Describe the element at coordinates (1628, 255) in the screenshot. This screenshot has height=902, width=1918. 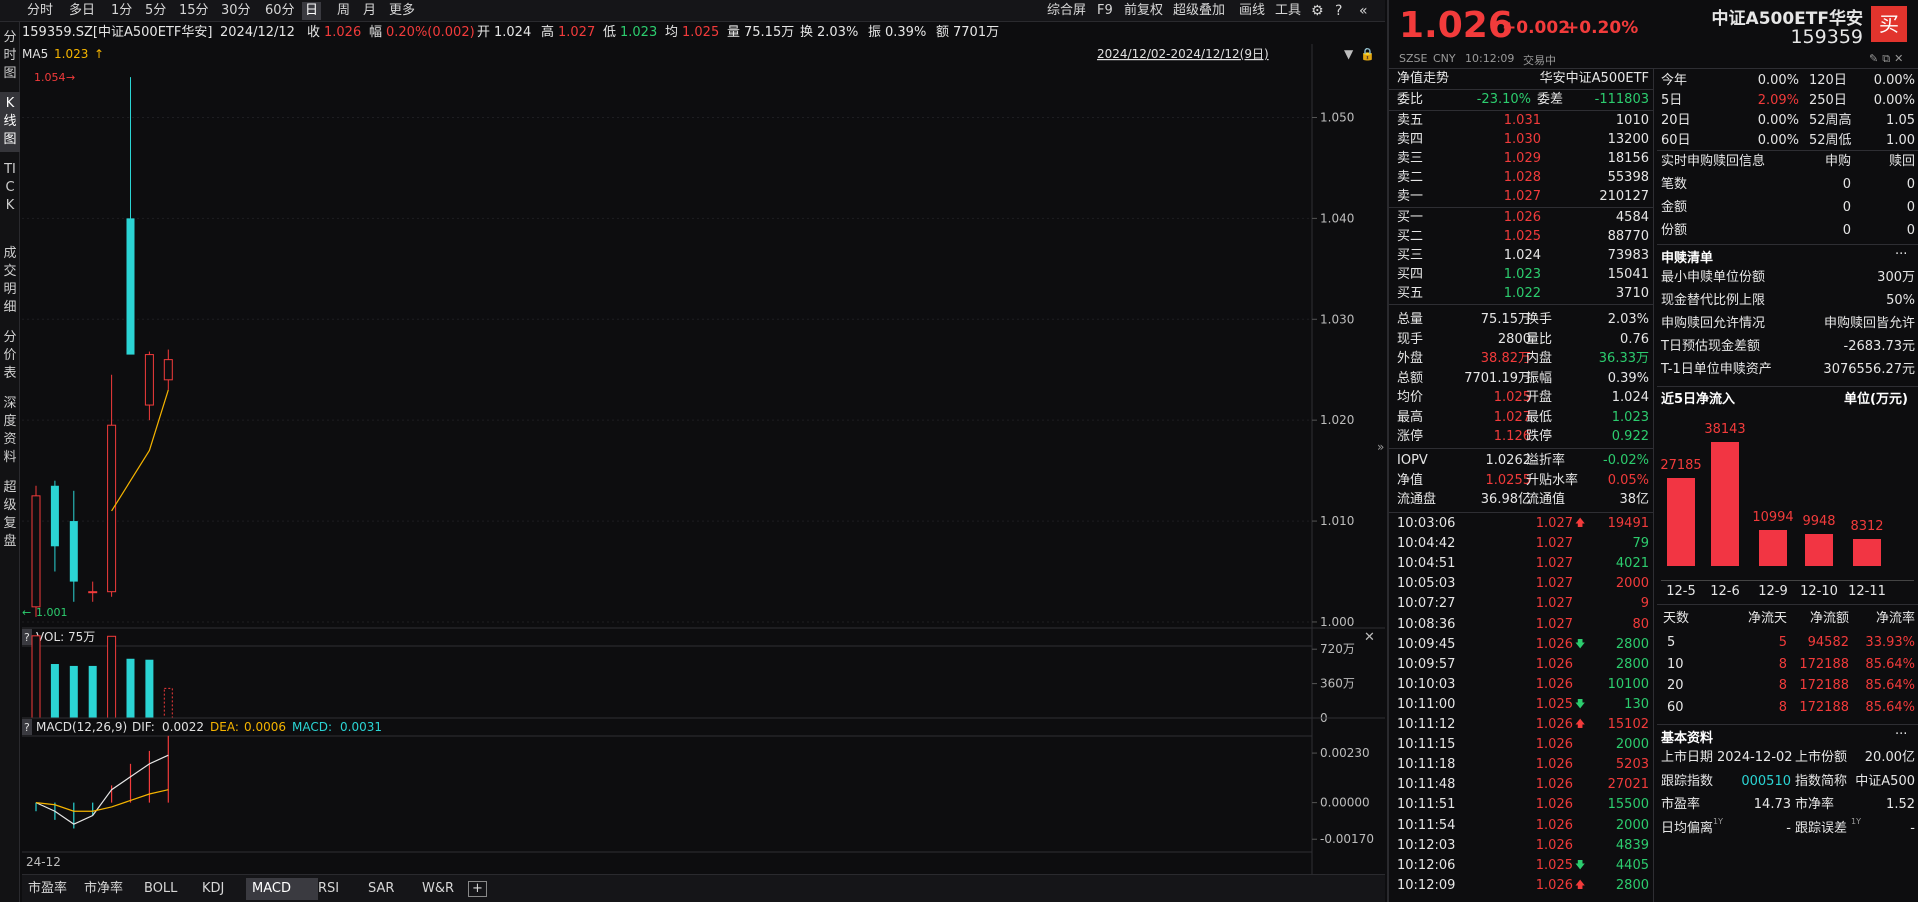
I see `bid-vol-2: 73983` at that location.